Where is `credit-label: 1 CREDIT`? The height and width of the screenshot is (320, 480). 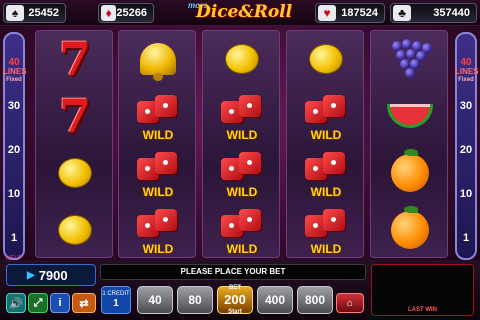 credit-label: 1 CREDIT is located at coordinates (116, 294).